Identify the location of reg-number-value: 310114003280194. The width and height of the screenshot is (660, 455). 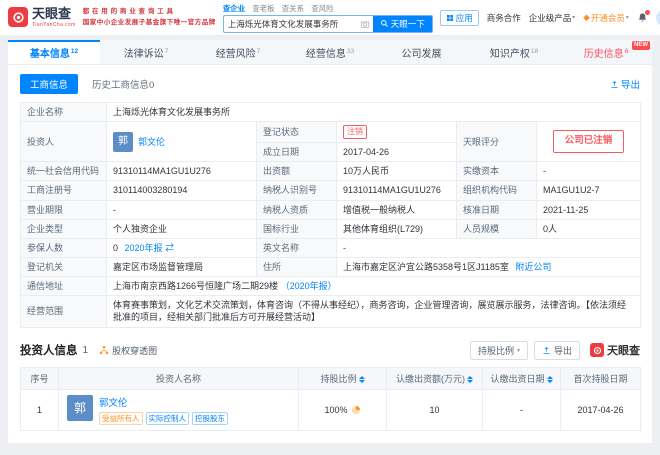
(181, 190).